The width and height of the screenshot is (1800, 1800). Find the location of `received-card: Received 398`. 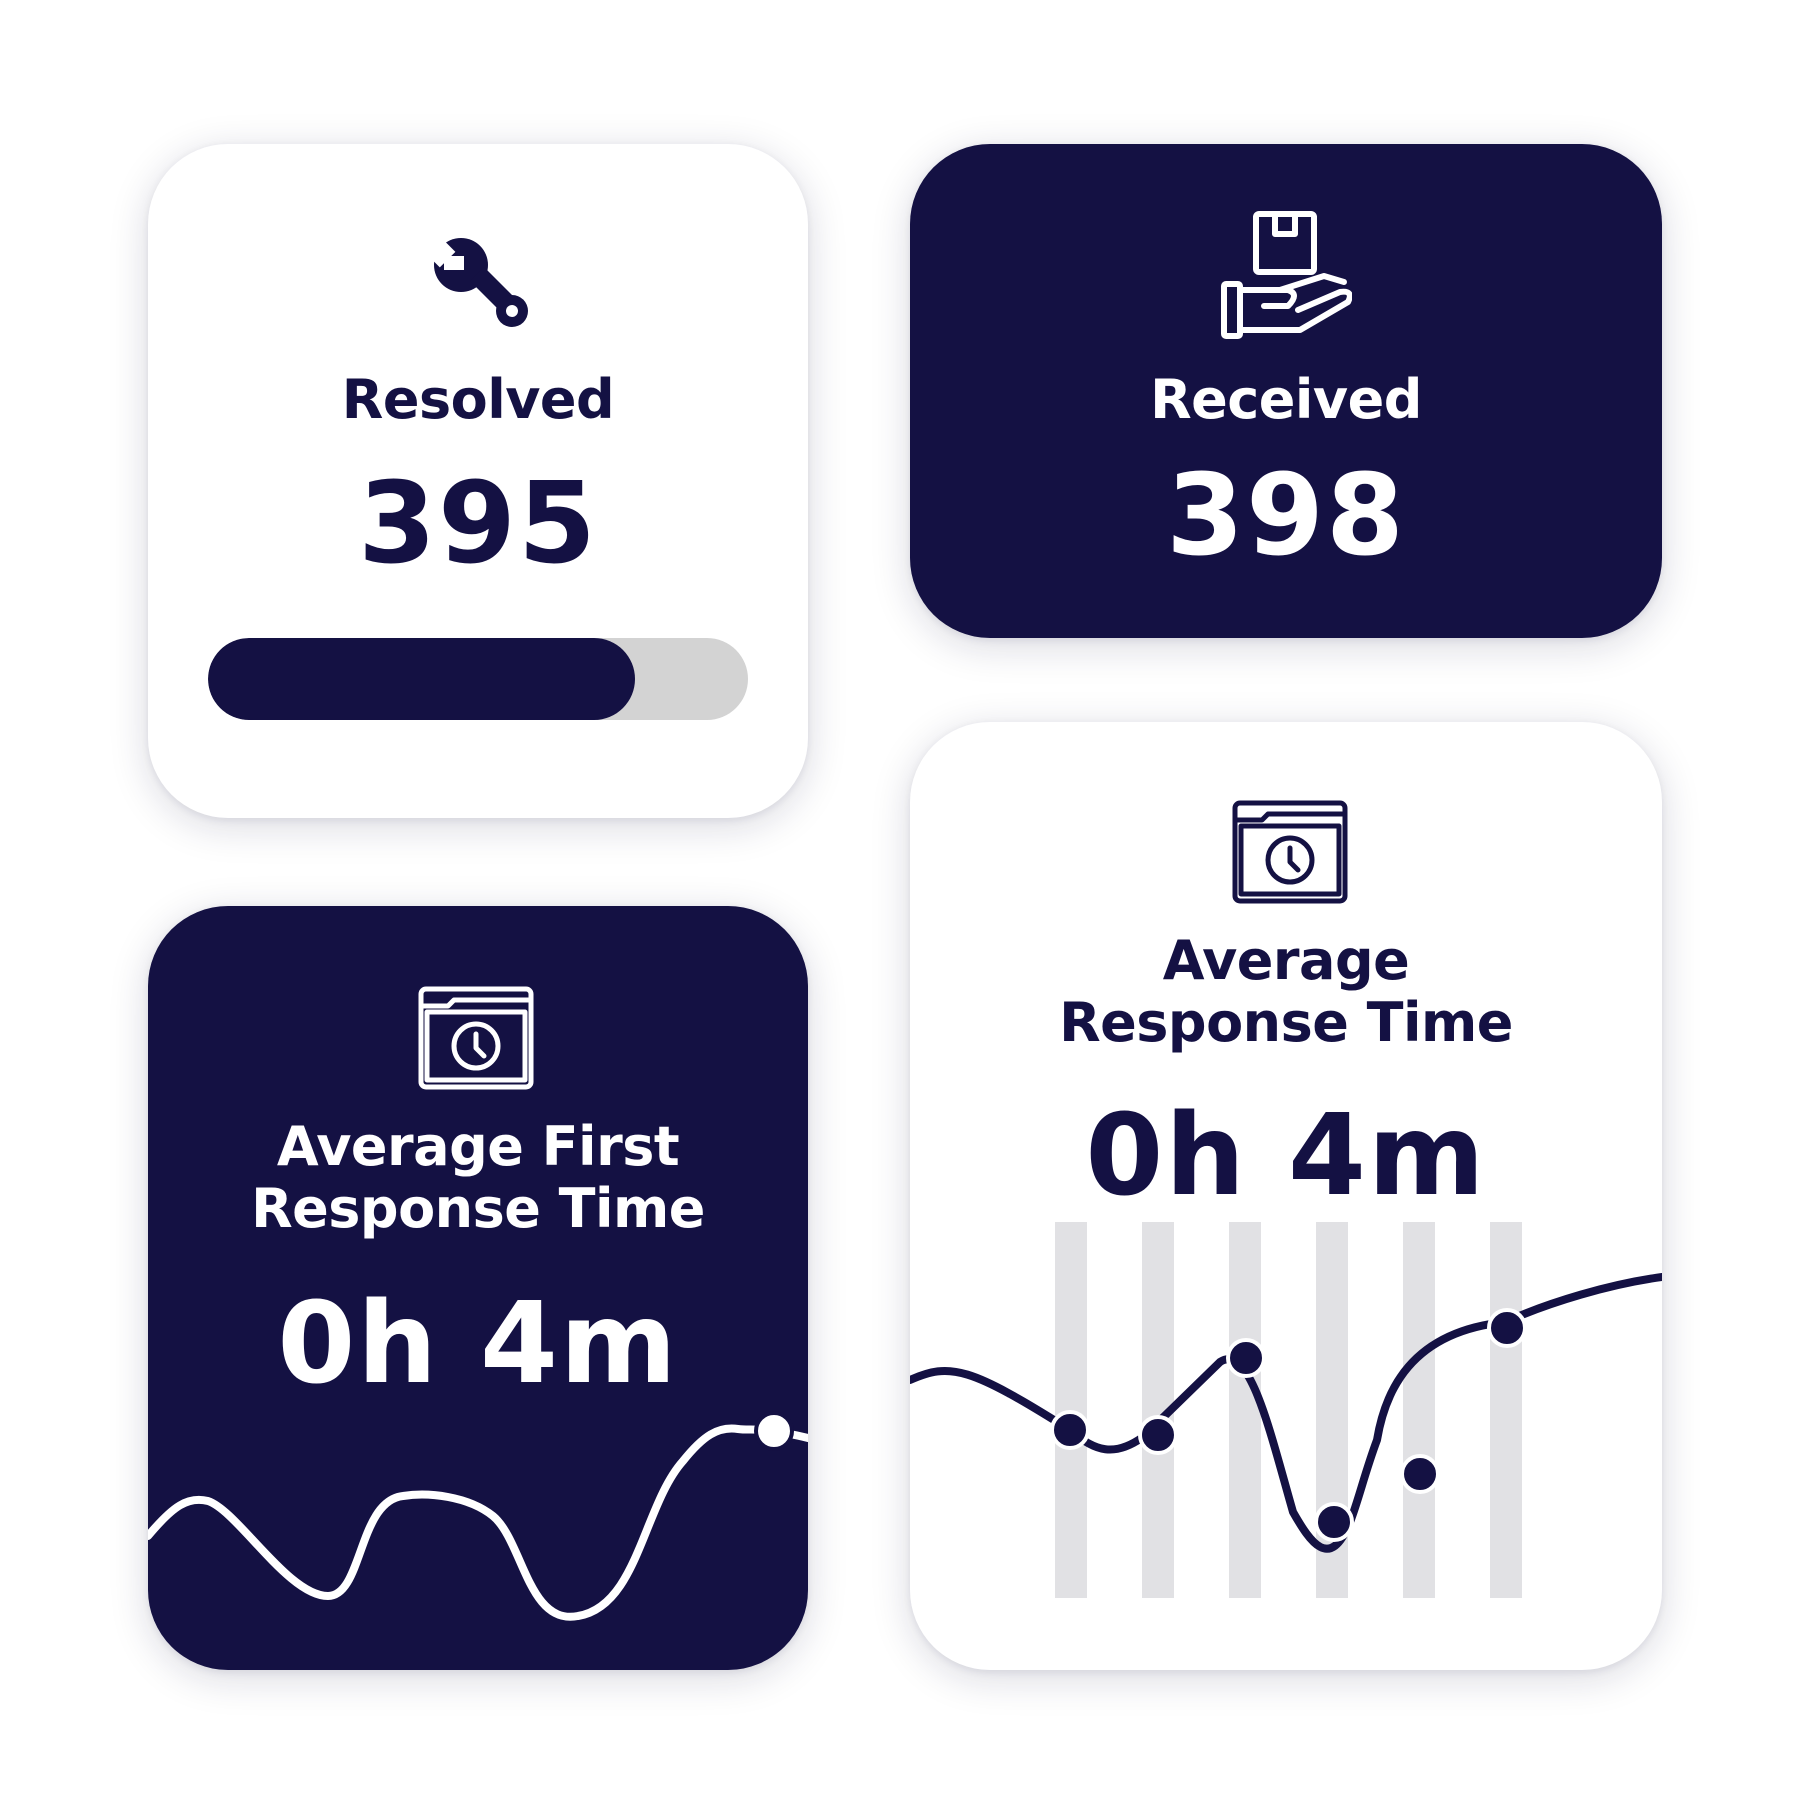

received-card: Received 398 is located at coordinates (1286, 391).